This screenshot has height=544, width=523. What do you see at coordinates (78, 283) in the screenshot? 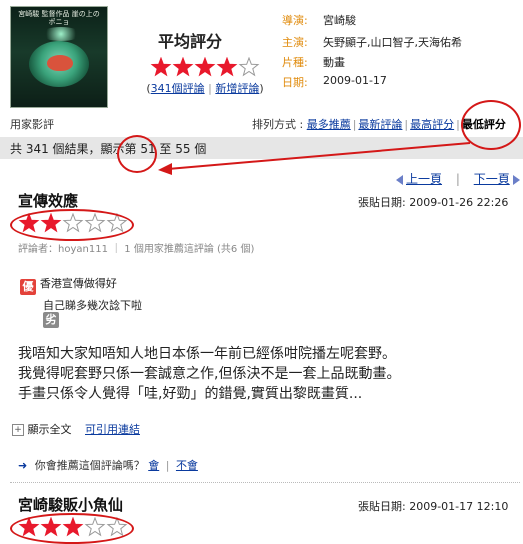
I see `pro-text: 香港宣傳做得好` at bounding box center [78, 283].